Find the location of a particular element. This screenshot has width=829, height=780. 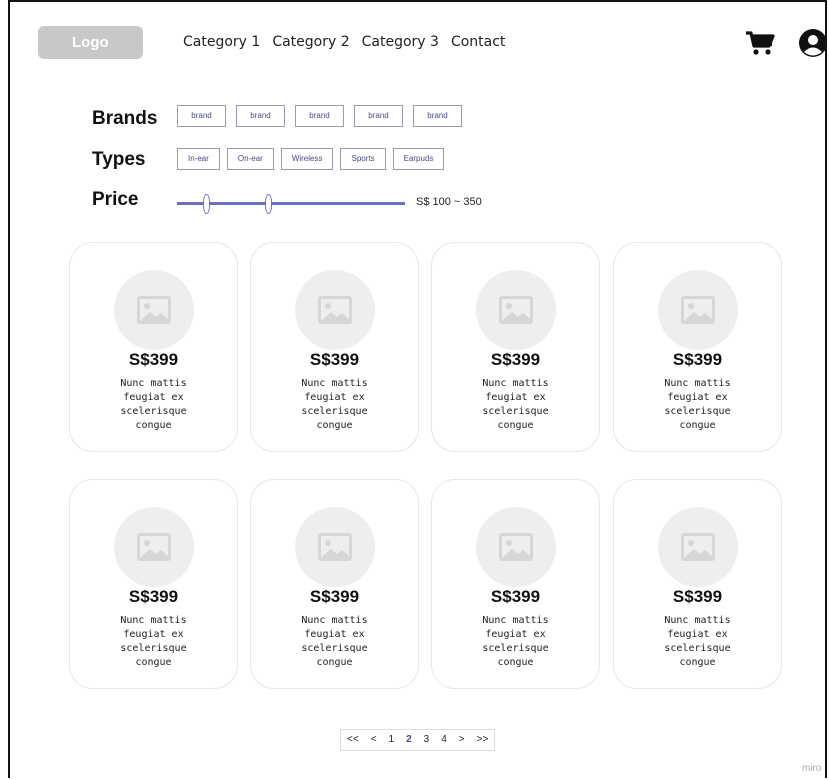

brand-chip-5: brand is located at coordinates (437, 116).